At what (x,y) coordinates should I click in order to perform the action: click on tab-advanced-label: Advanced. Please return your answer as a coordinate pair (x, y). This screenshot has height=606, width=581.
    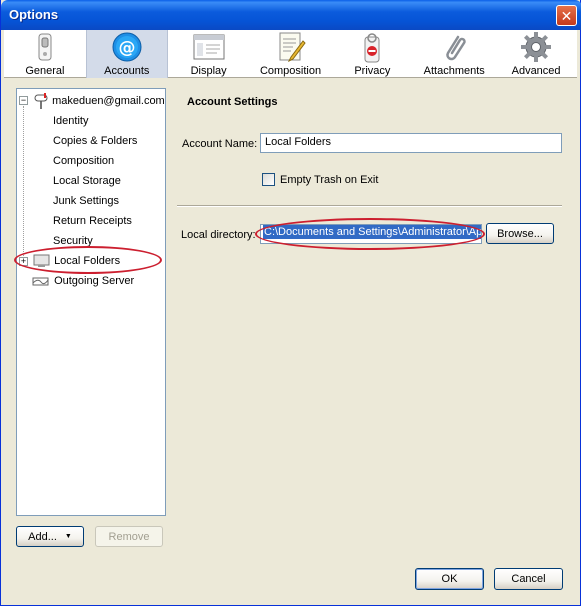
    Looking at the image, I should click on (536, 71).